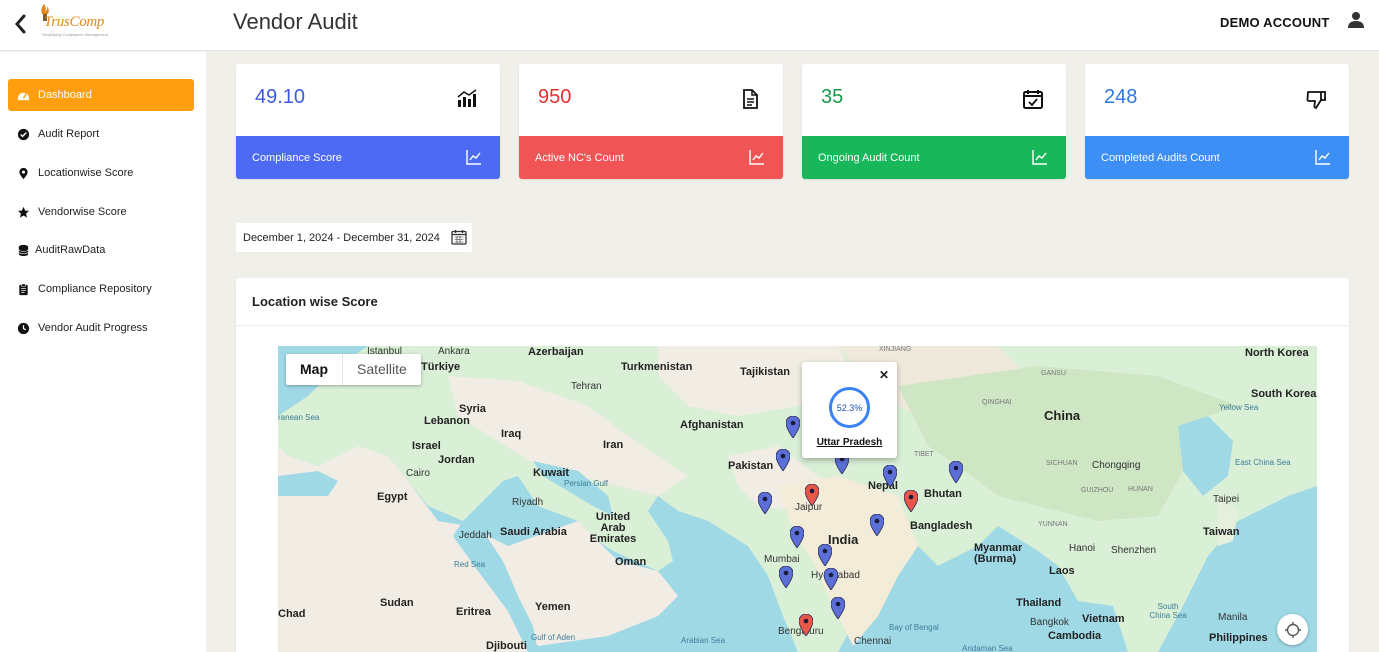  Describe the element at coordinates (280, 97) in the screenshot. I see `card-value: 49.10` at that location.